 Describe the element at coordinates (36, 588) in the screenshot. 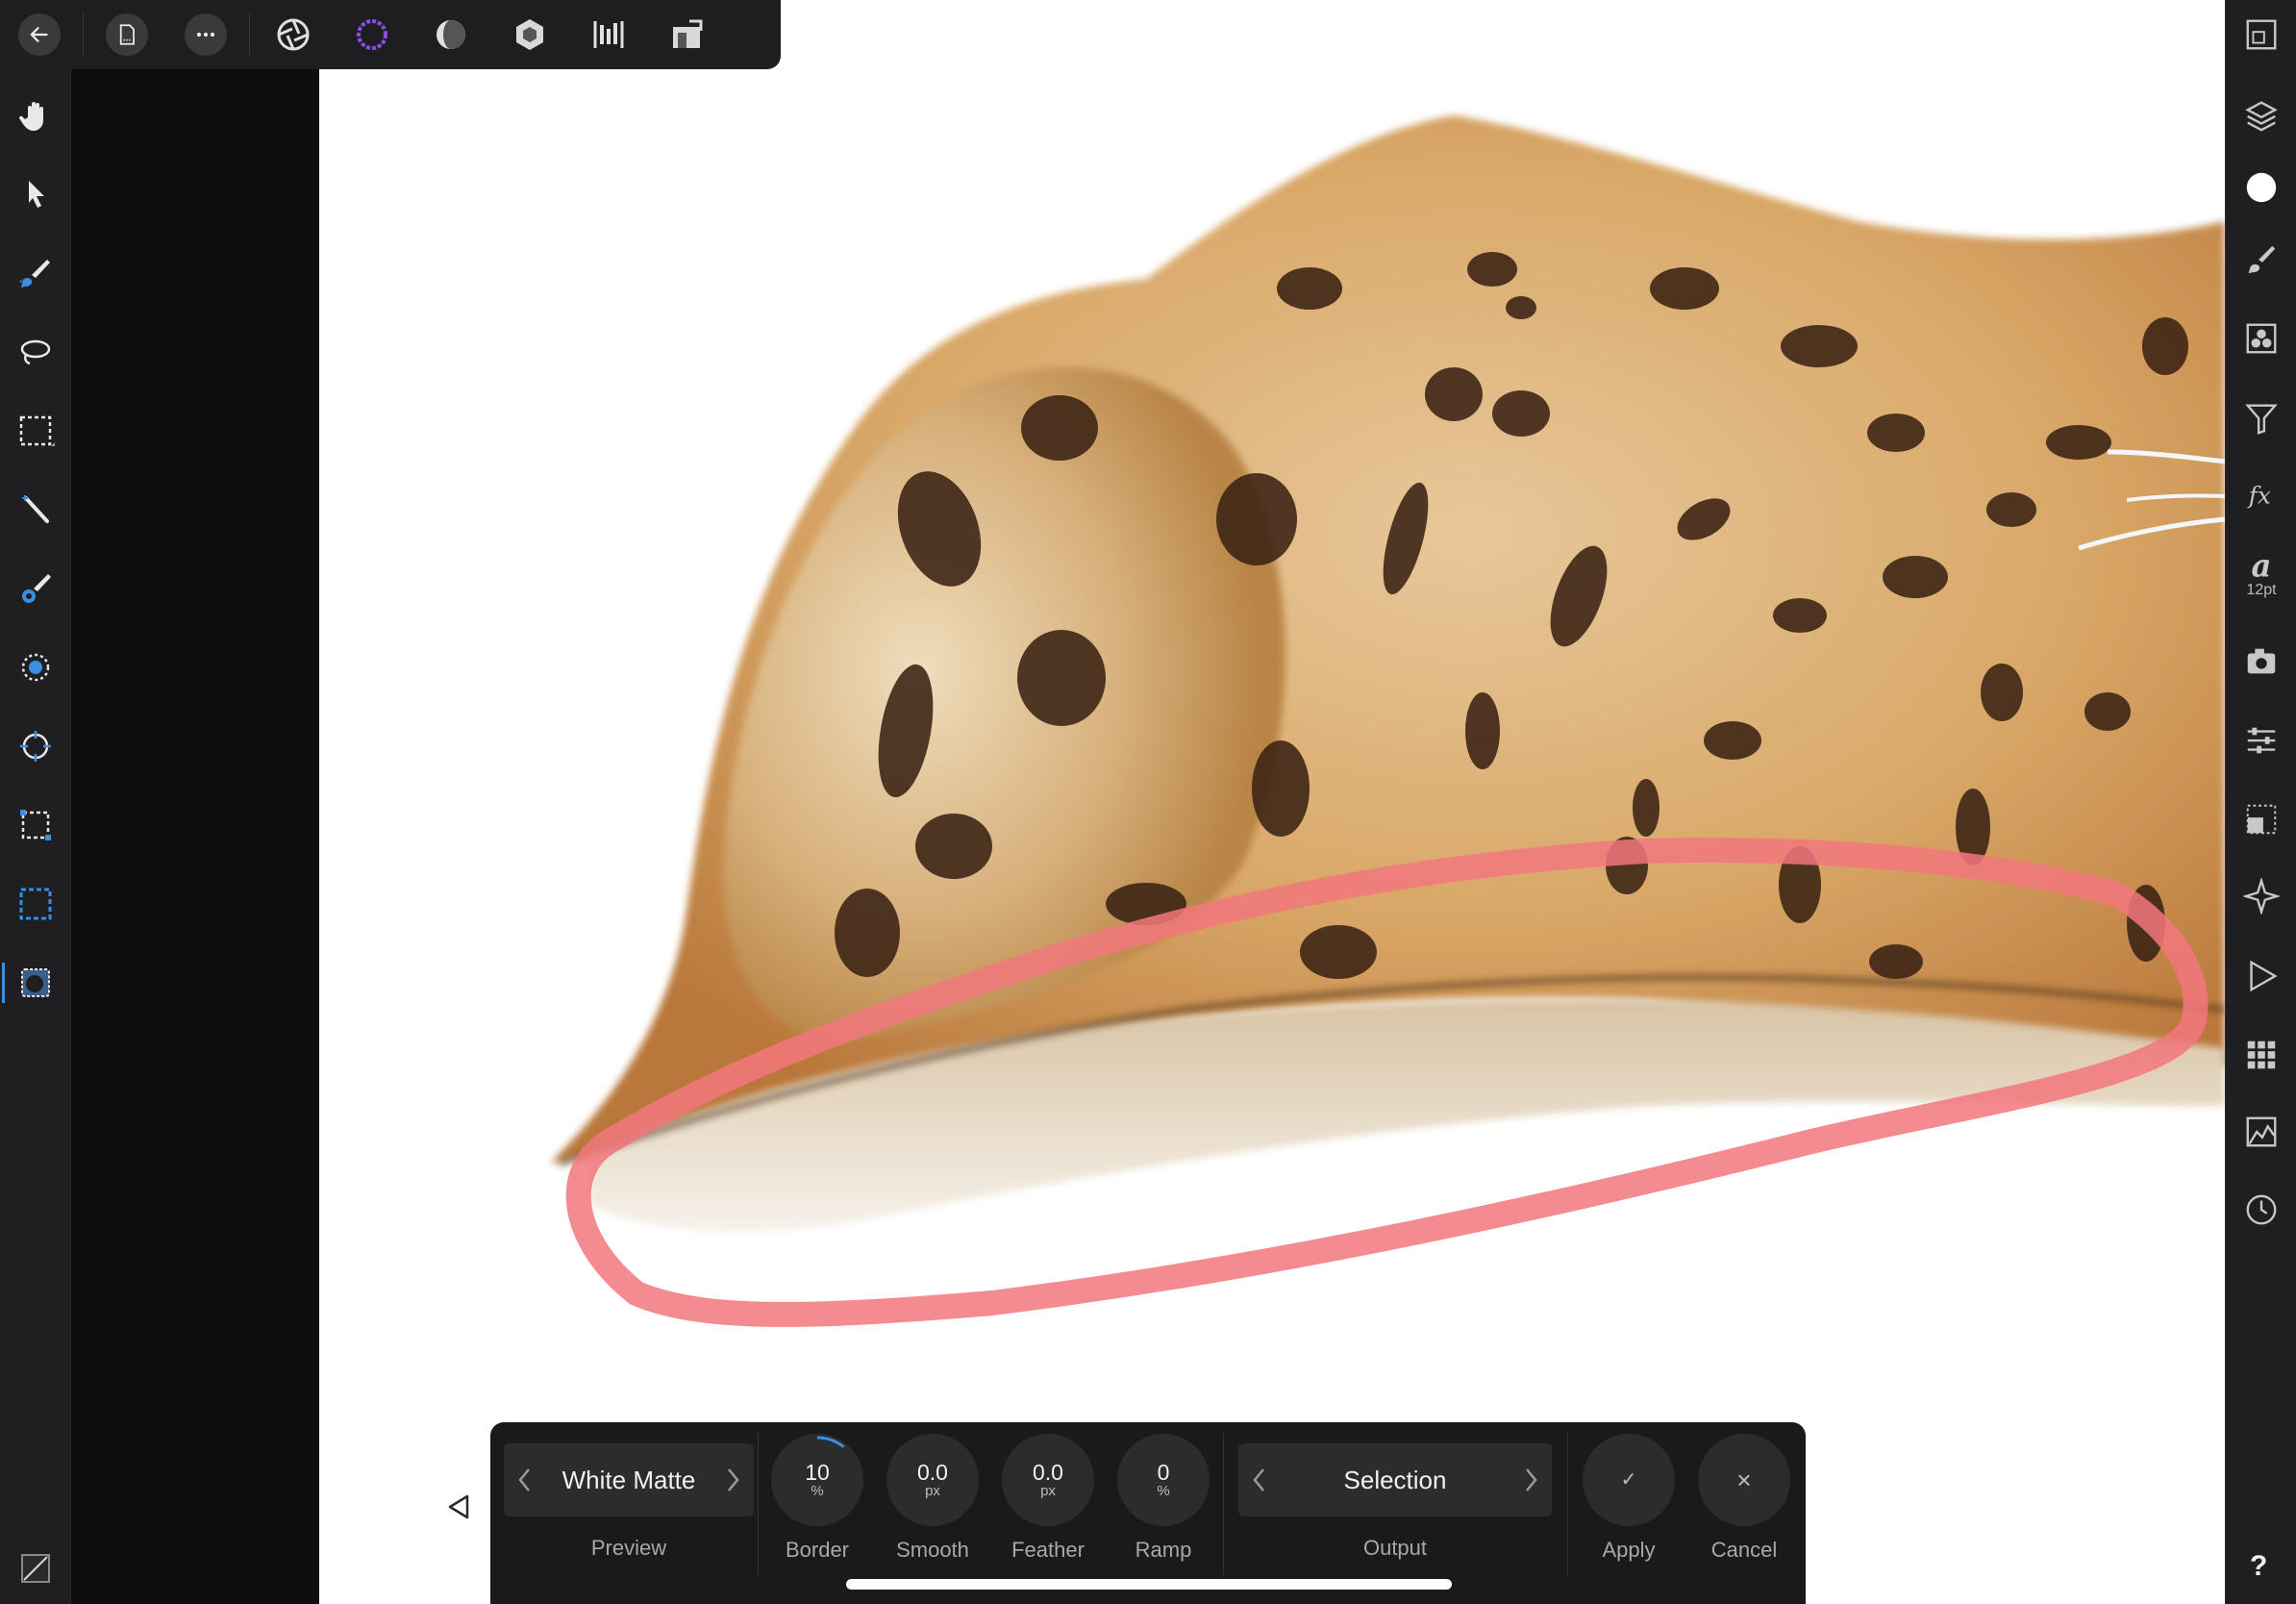

I see `brush-icon` at that location.